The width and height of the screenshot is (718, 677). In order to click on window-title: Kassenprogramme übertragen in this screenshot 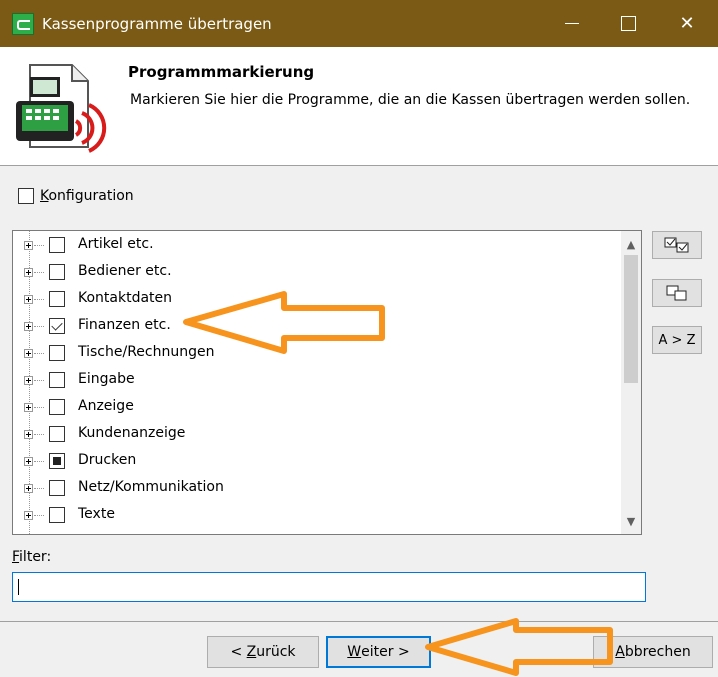, I will do `click(157, 23)`.